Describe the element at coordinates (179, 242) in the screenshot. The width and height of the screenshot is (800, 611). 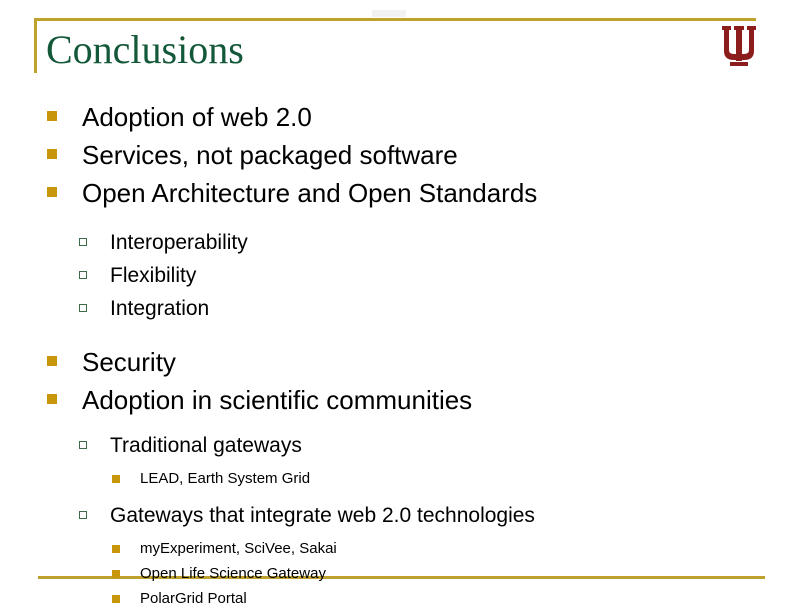
I see `bullet-text: Interoperability` at that location.